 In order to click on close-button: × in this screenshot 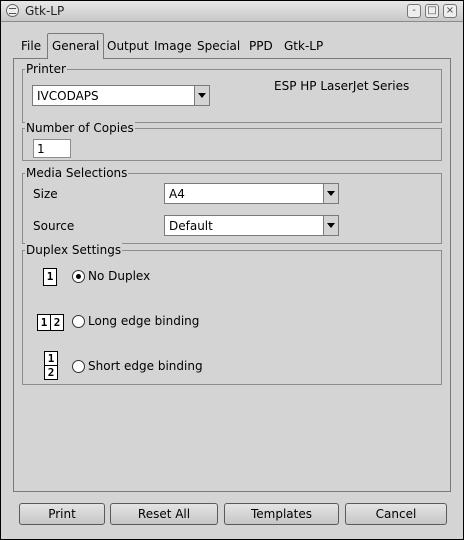, I will do `click(450, 11)`.